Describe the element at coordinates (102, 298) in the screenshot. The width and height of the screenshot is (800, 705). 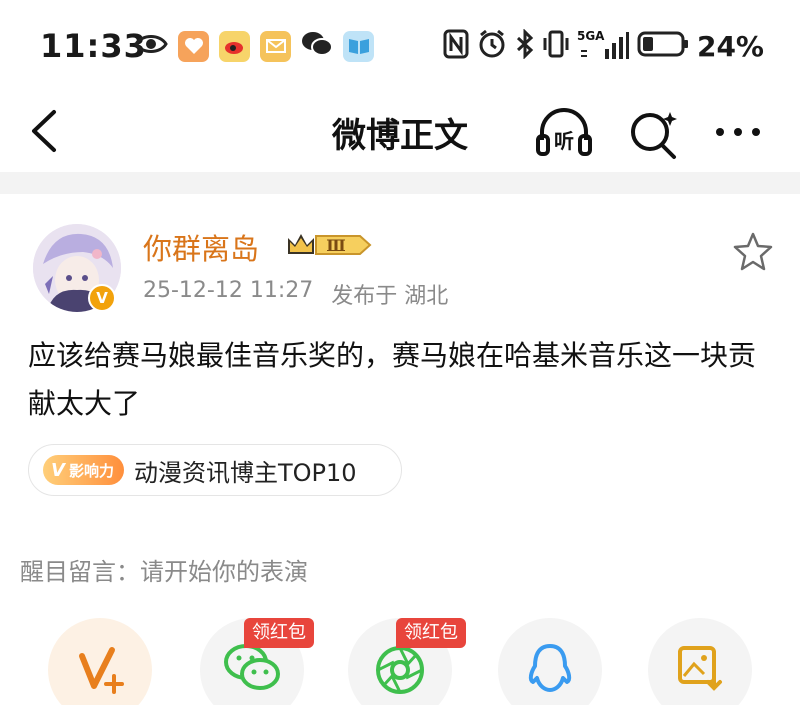
I see `verified-badge: V` at that location.